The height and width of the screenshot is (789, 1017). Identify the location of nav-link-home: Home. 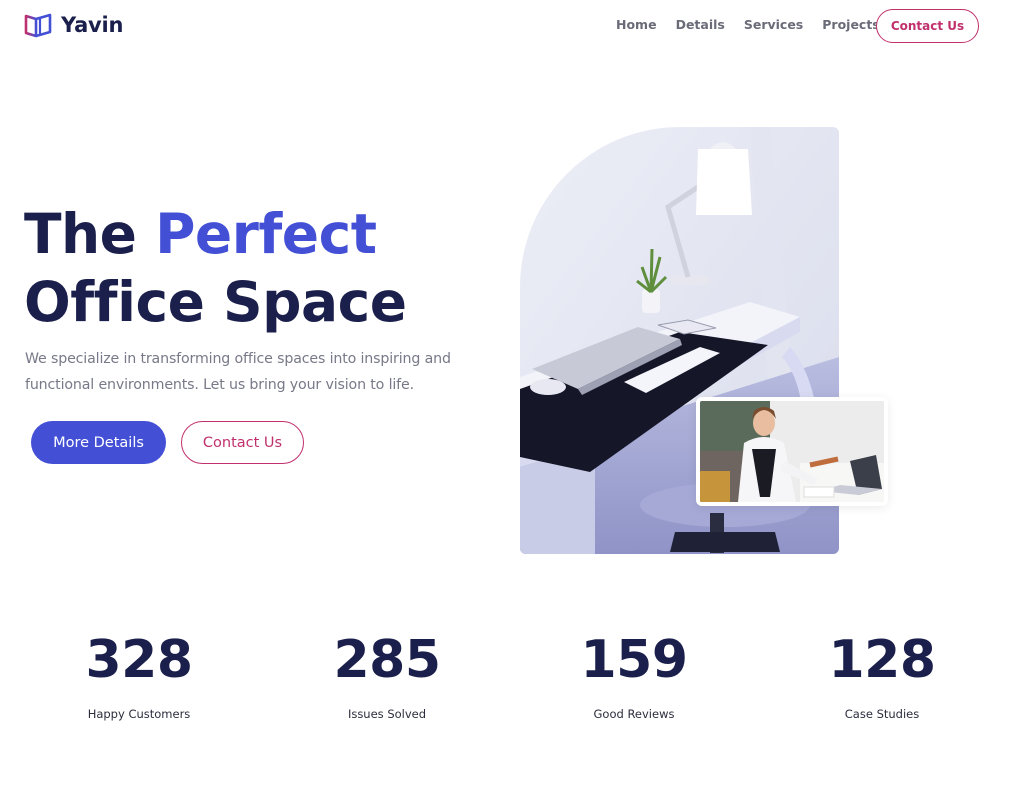
(636, 24).